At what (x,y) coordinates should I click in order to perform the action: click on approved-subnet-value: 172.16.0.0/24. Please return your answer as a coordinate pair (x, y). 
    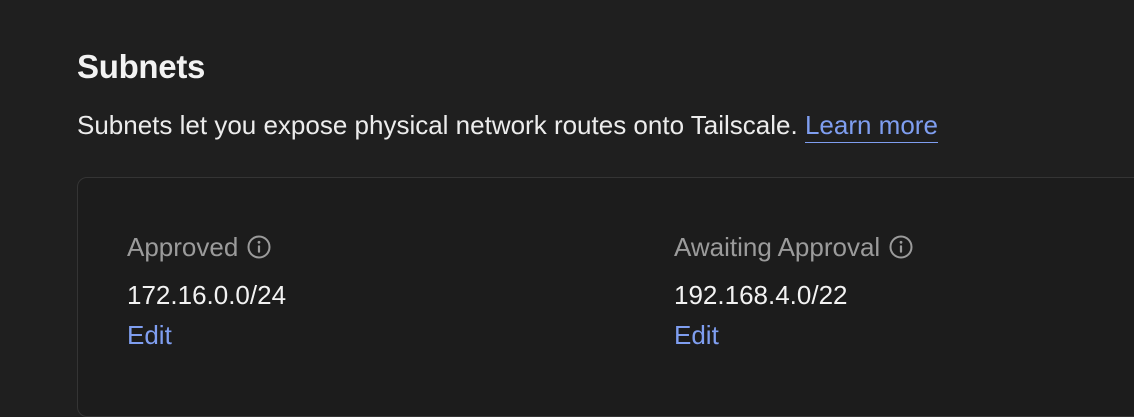
    Looking at the image, I should click on (207, 295).